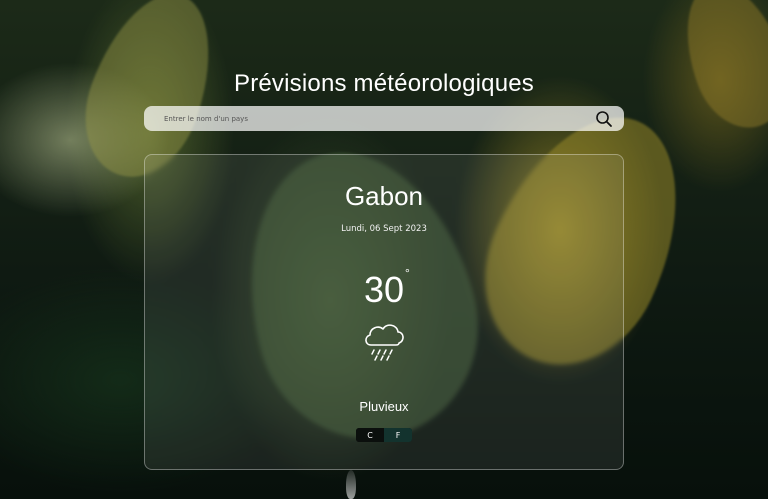 The image size is (768, 499). What do you see at coordinates (384, 84) in the screenshot?
I see `page-title: Prévisions météorologiques` at bounding box center [384, 84].